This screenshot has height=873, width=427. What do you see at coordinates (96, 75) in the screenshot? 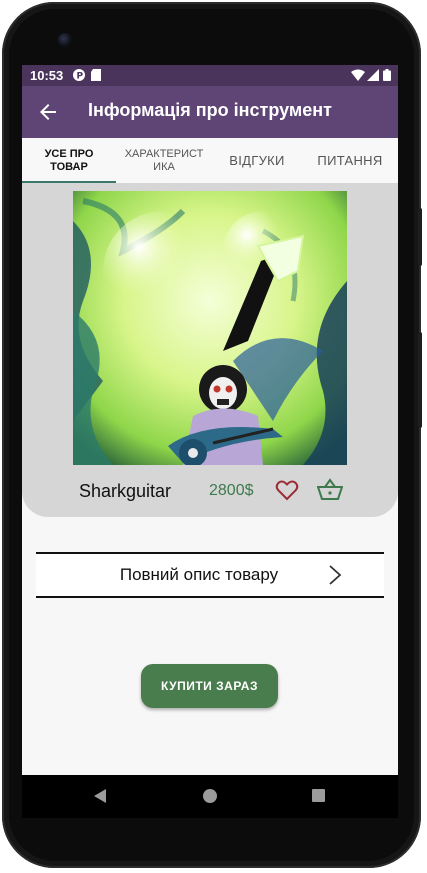
I see `sd-card-icon` at bounding box center [96, 75].